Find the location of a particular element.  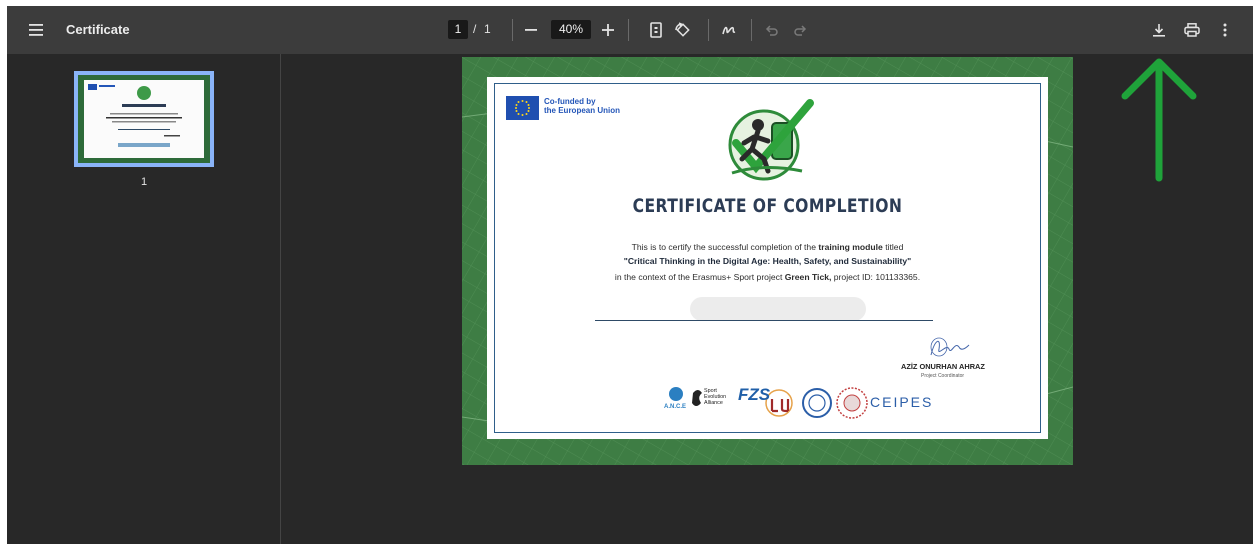

redo-icon is located at coordinates (800, 30).